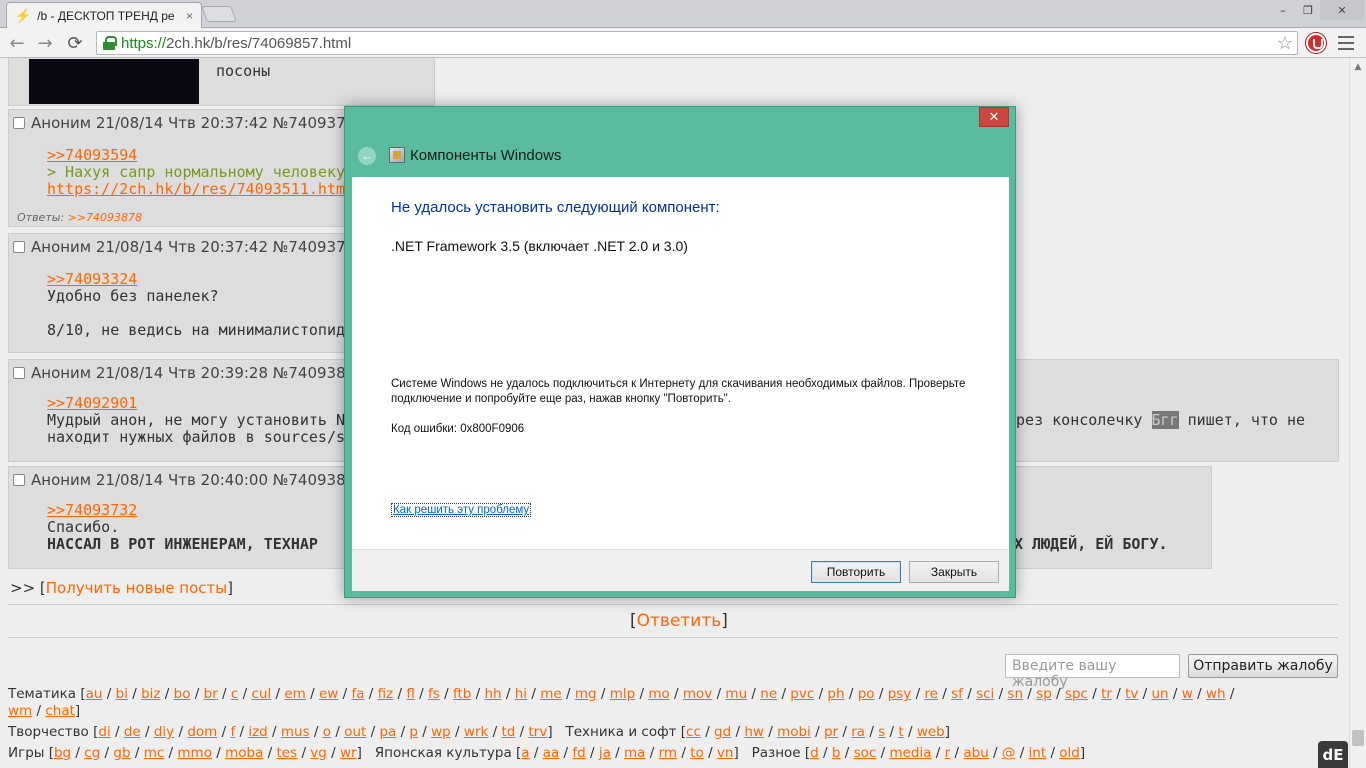 This screenshot has height=768, width=1366. I want to click on board-link-tr: tr, so click(1106, 694).